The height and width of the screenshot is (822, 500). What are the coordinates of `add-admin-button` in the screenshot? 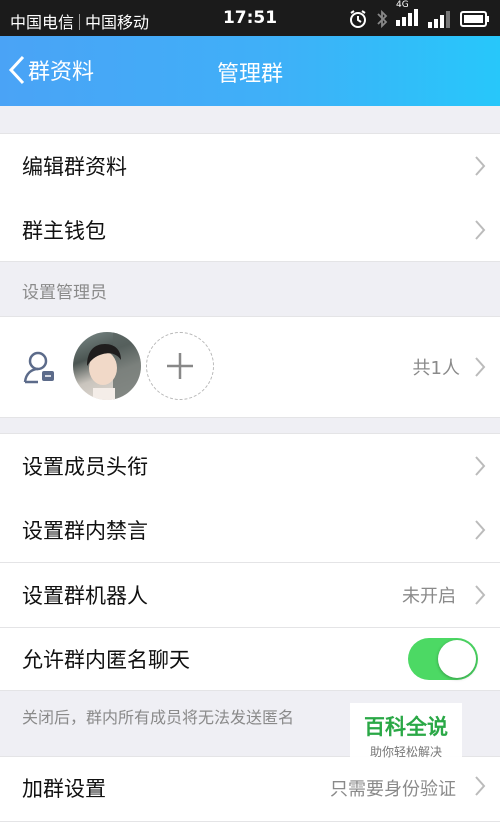 It's located at (180, 366).